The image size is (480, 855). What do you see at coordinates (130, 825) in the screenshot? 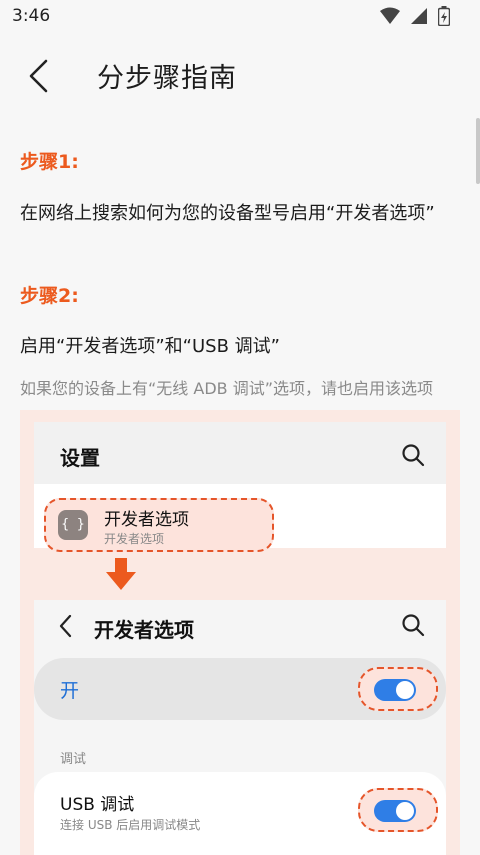
I see `usb-debugging-sublabel: 连接 USB 后启用调试模式` at bounding box center [130, 825].